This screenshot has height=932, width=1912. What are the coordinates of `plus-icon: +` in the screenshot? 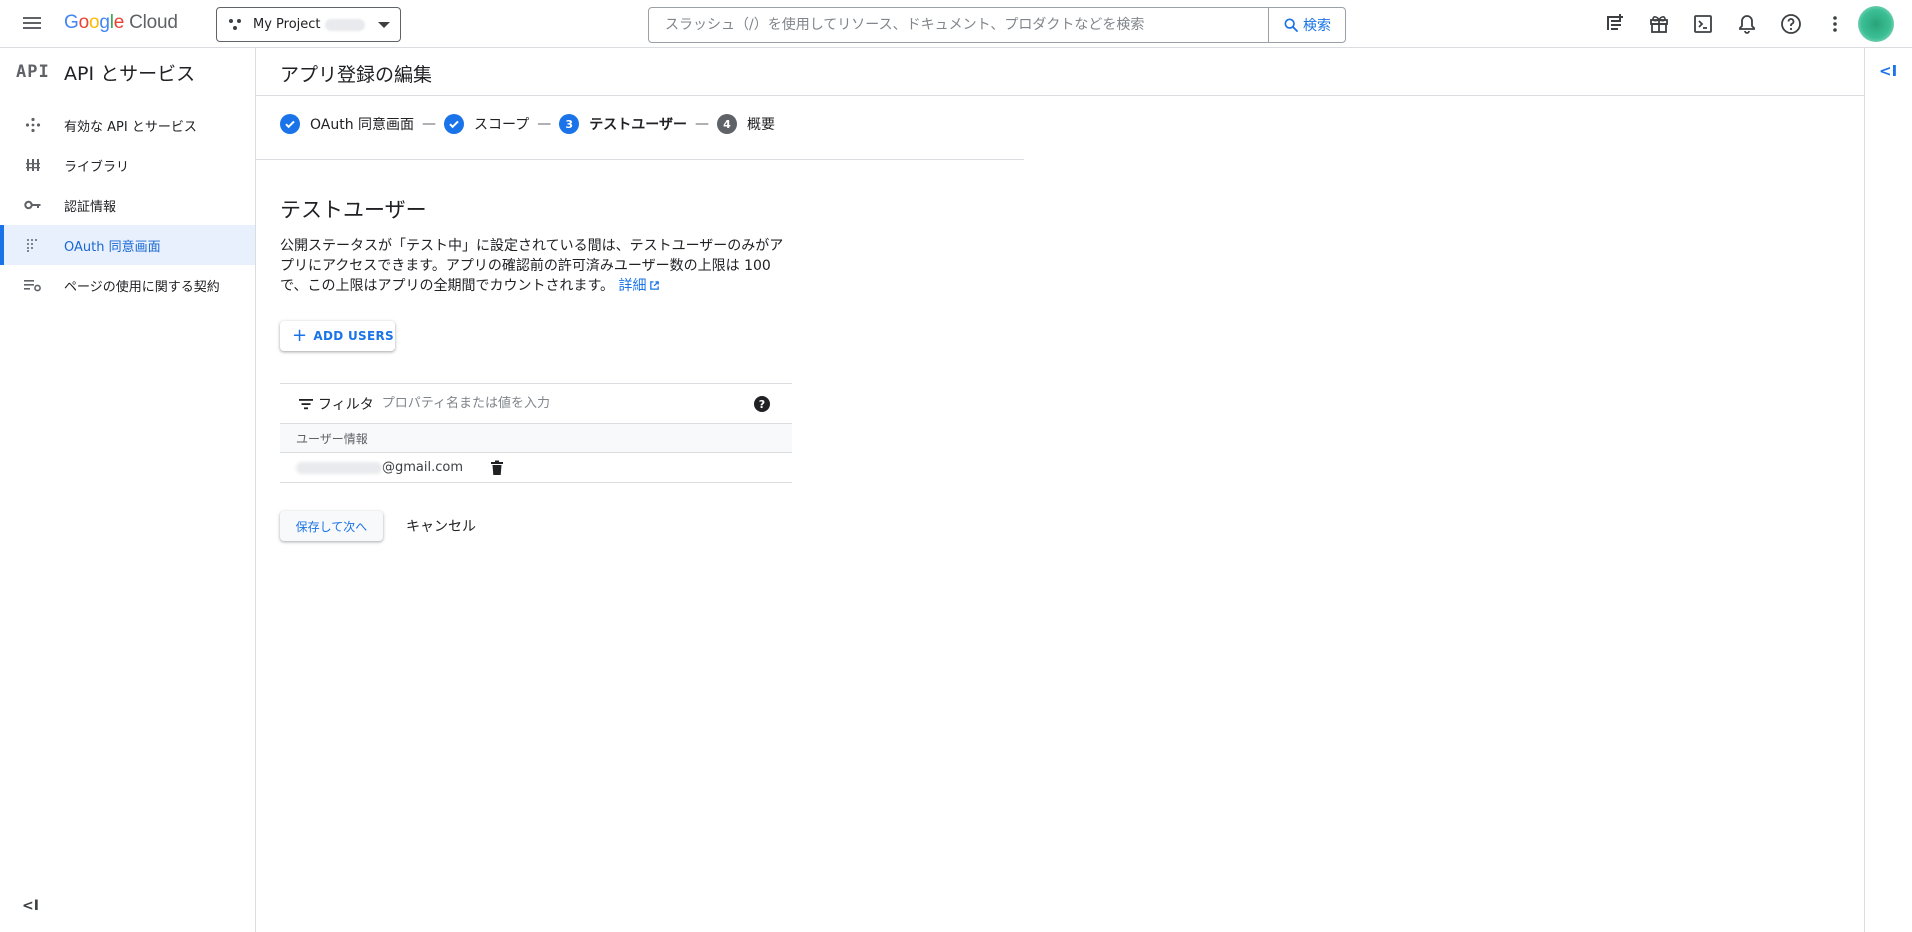 It's located at (300, 335).